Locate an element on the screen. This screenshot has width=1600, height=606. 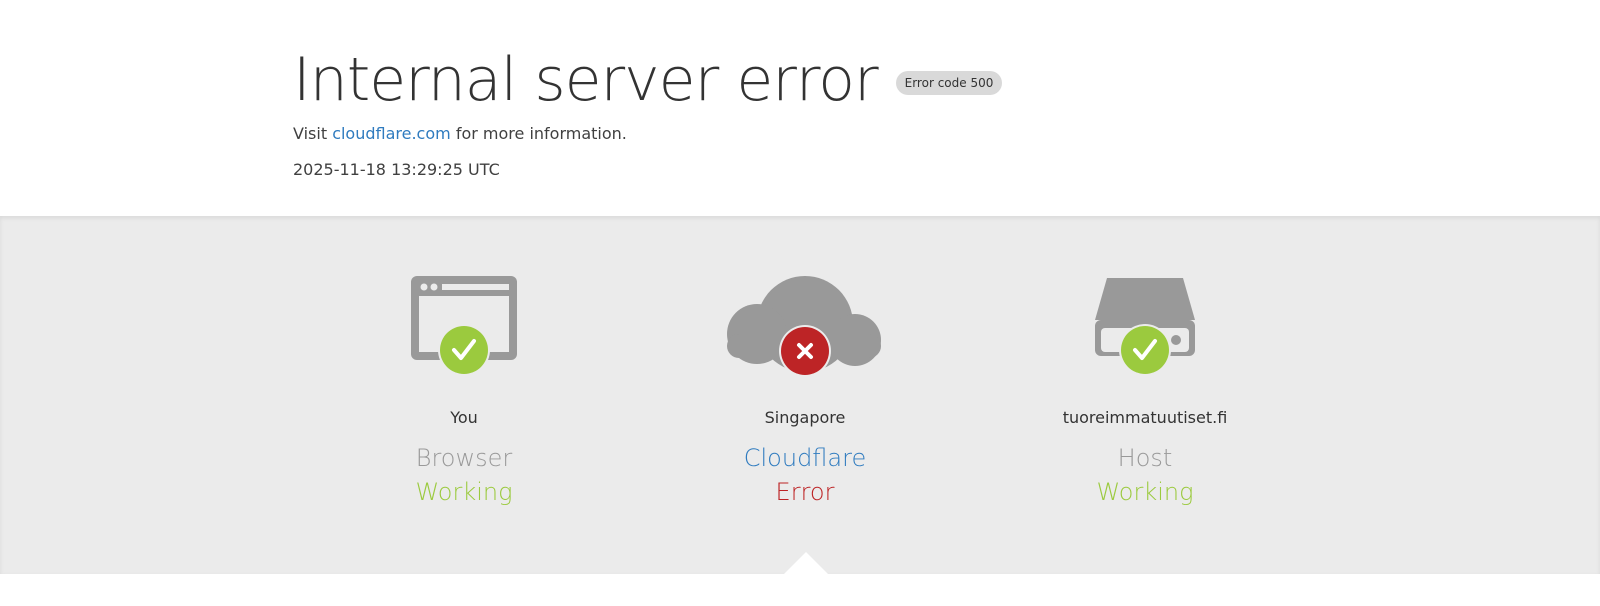
info-suffix: for more information. is located at coordinates (538, 133).